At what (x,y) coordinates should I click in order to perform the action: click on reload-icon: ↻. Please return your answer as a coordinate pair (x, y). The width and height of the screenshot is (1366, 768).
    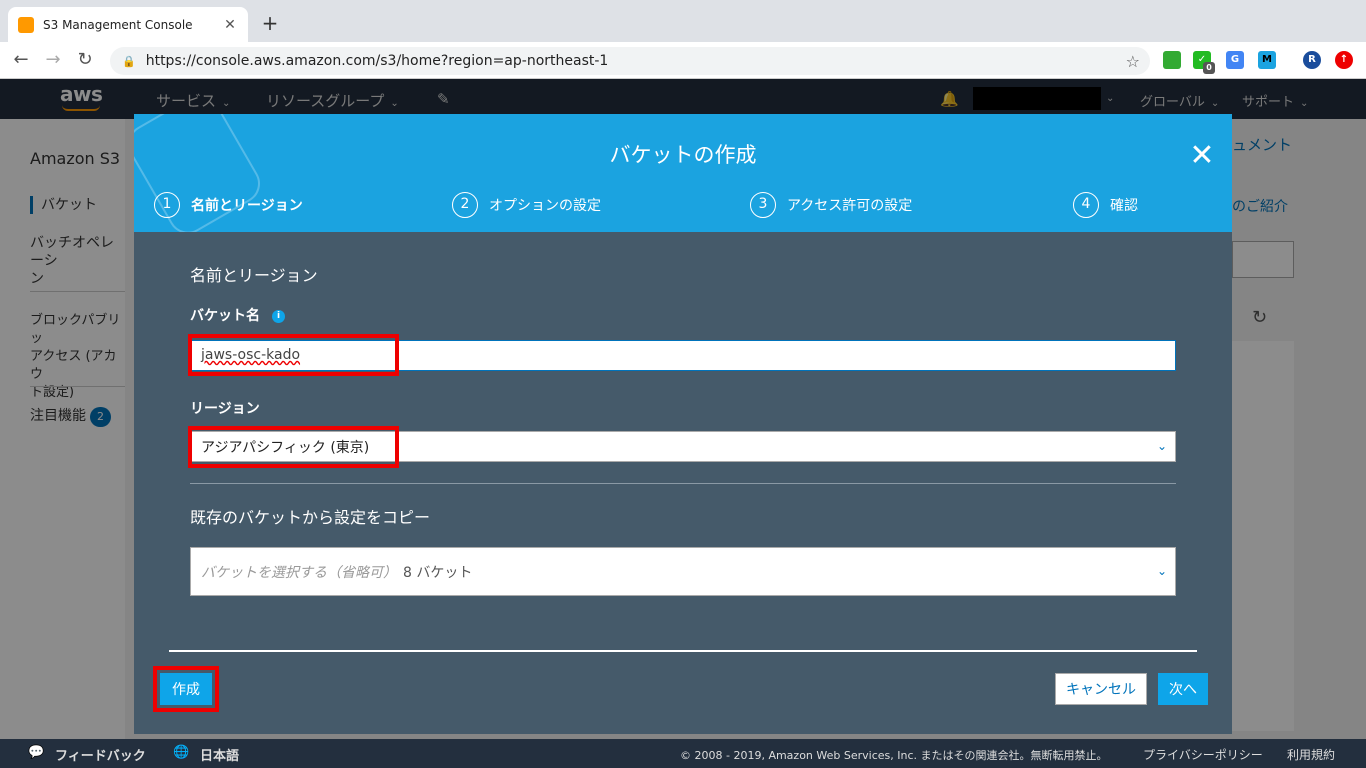
    Looking at the image, I should click on (85, 59).